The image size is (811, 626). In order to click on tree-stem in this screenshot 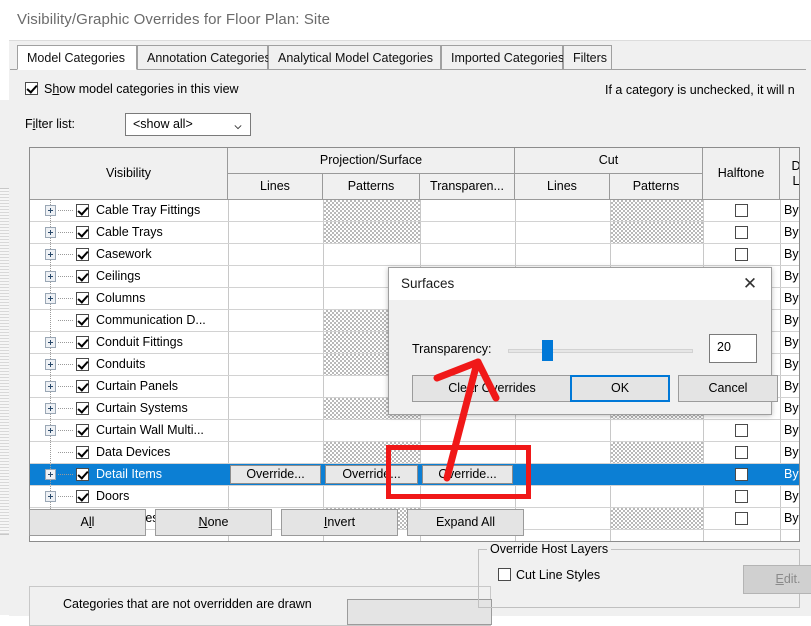, I will do `click(50, 453)`.